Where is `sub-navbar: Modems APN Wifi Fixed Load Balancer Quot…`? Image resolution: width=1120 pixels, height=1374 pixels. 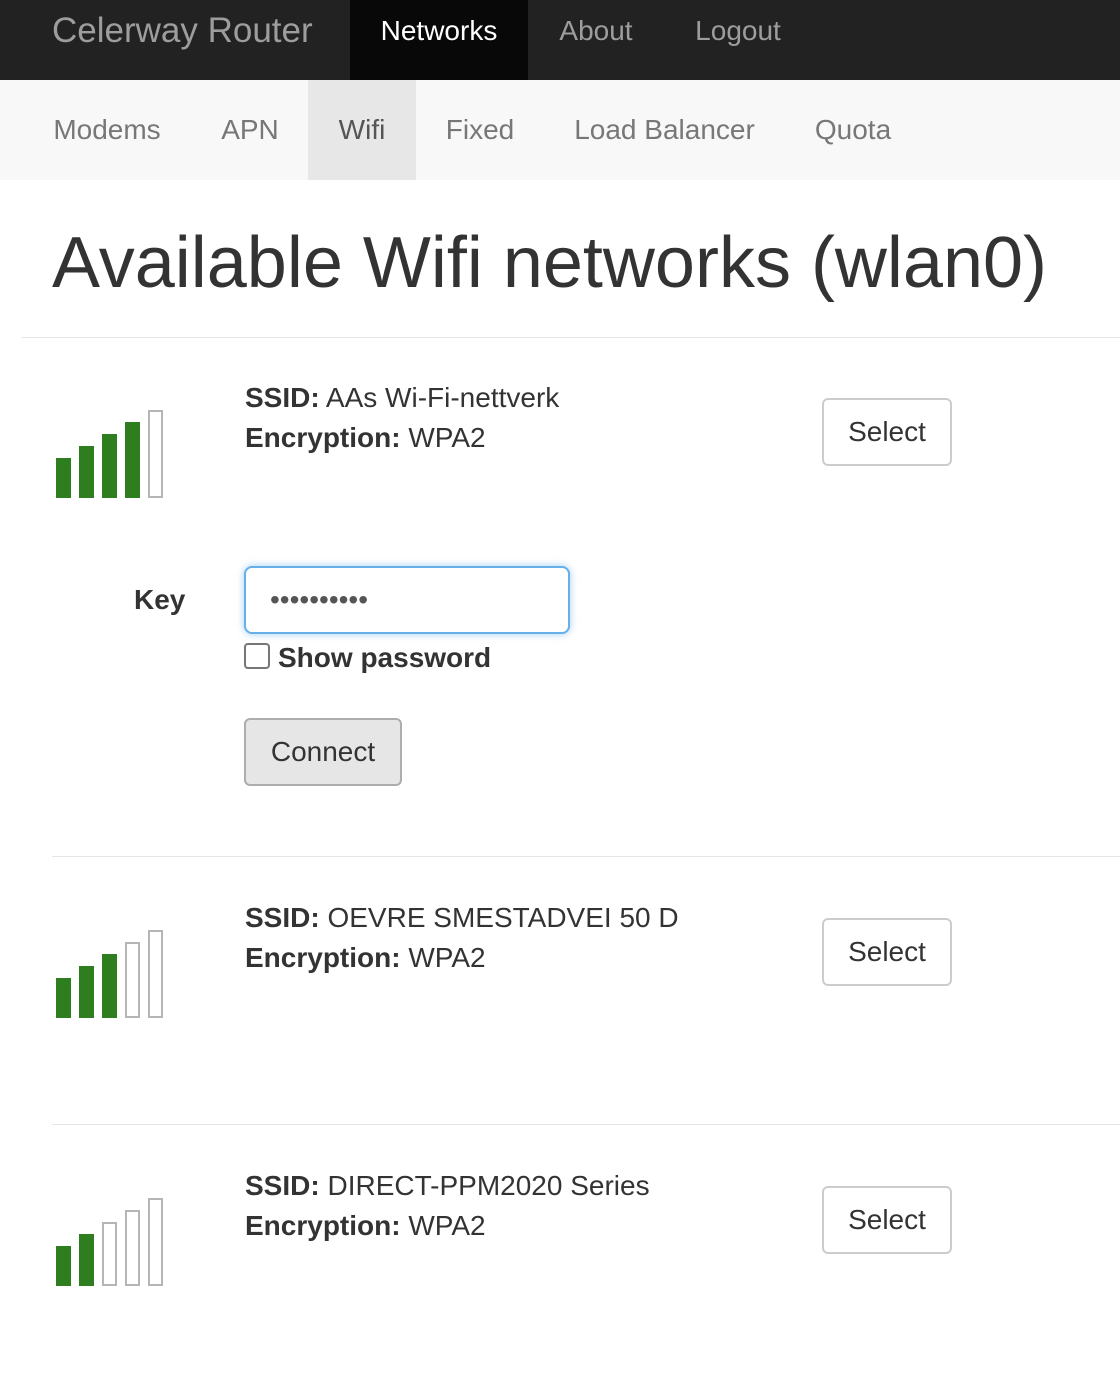
sub-navbar: Modems APN Wifi Fixed Load Balancer Quot… is located at coordinates (560, 130).